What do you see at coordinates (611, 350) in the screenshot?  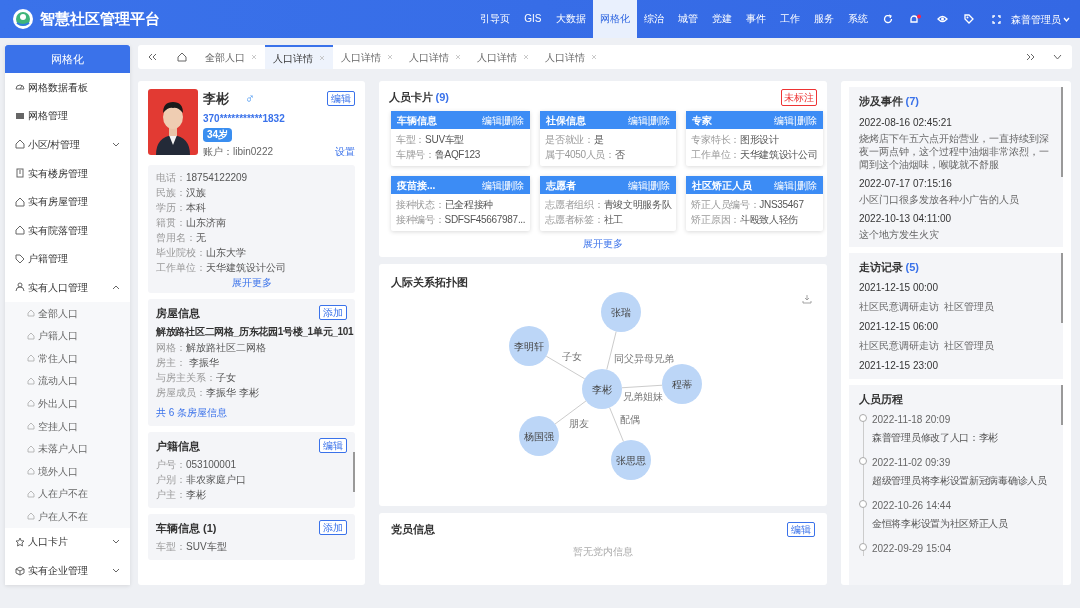 I see `connector-line` at bounding box center [611, 350].